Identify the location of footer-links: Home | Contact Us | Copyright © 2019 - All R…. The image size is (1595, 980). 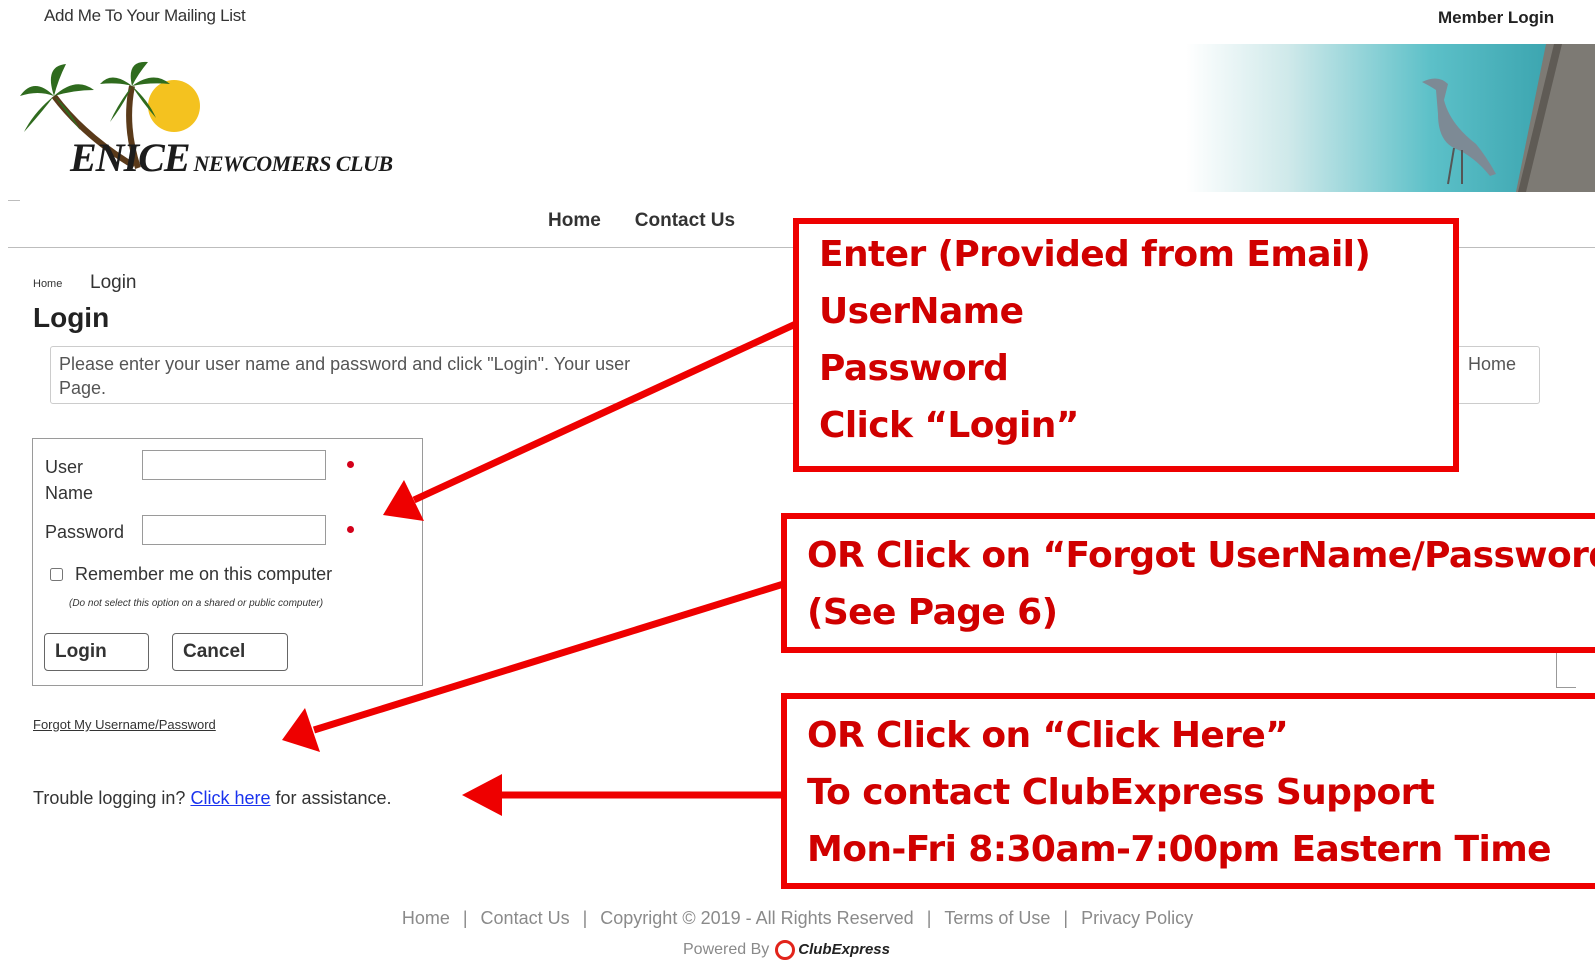
(797, 918).